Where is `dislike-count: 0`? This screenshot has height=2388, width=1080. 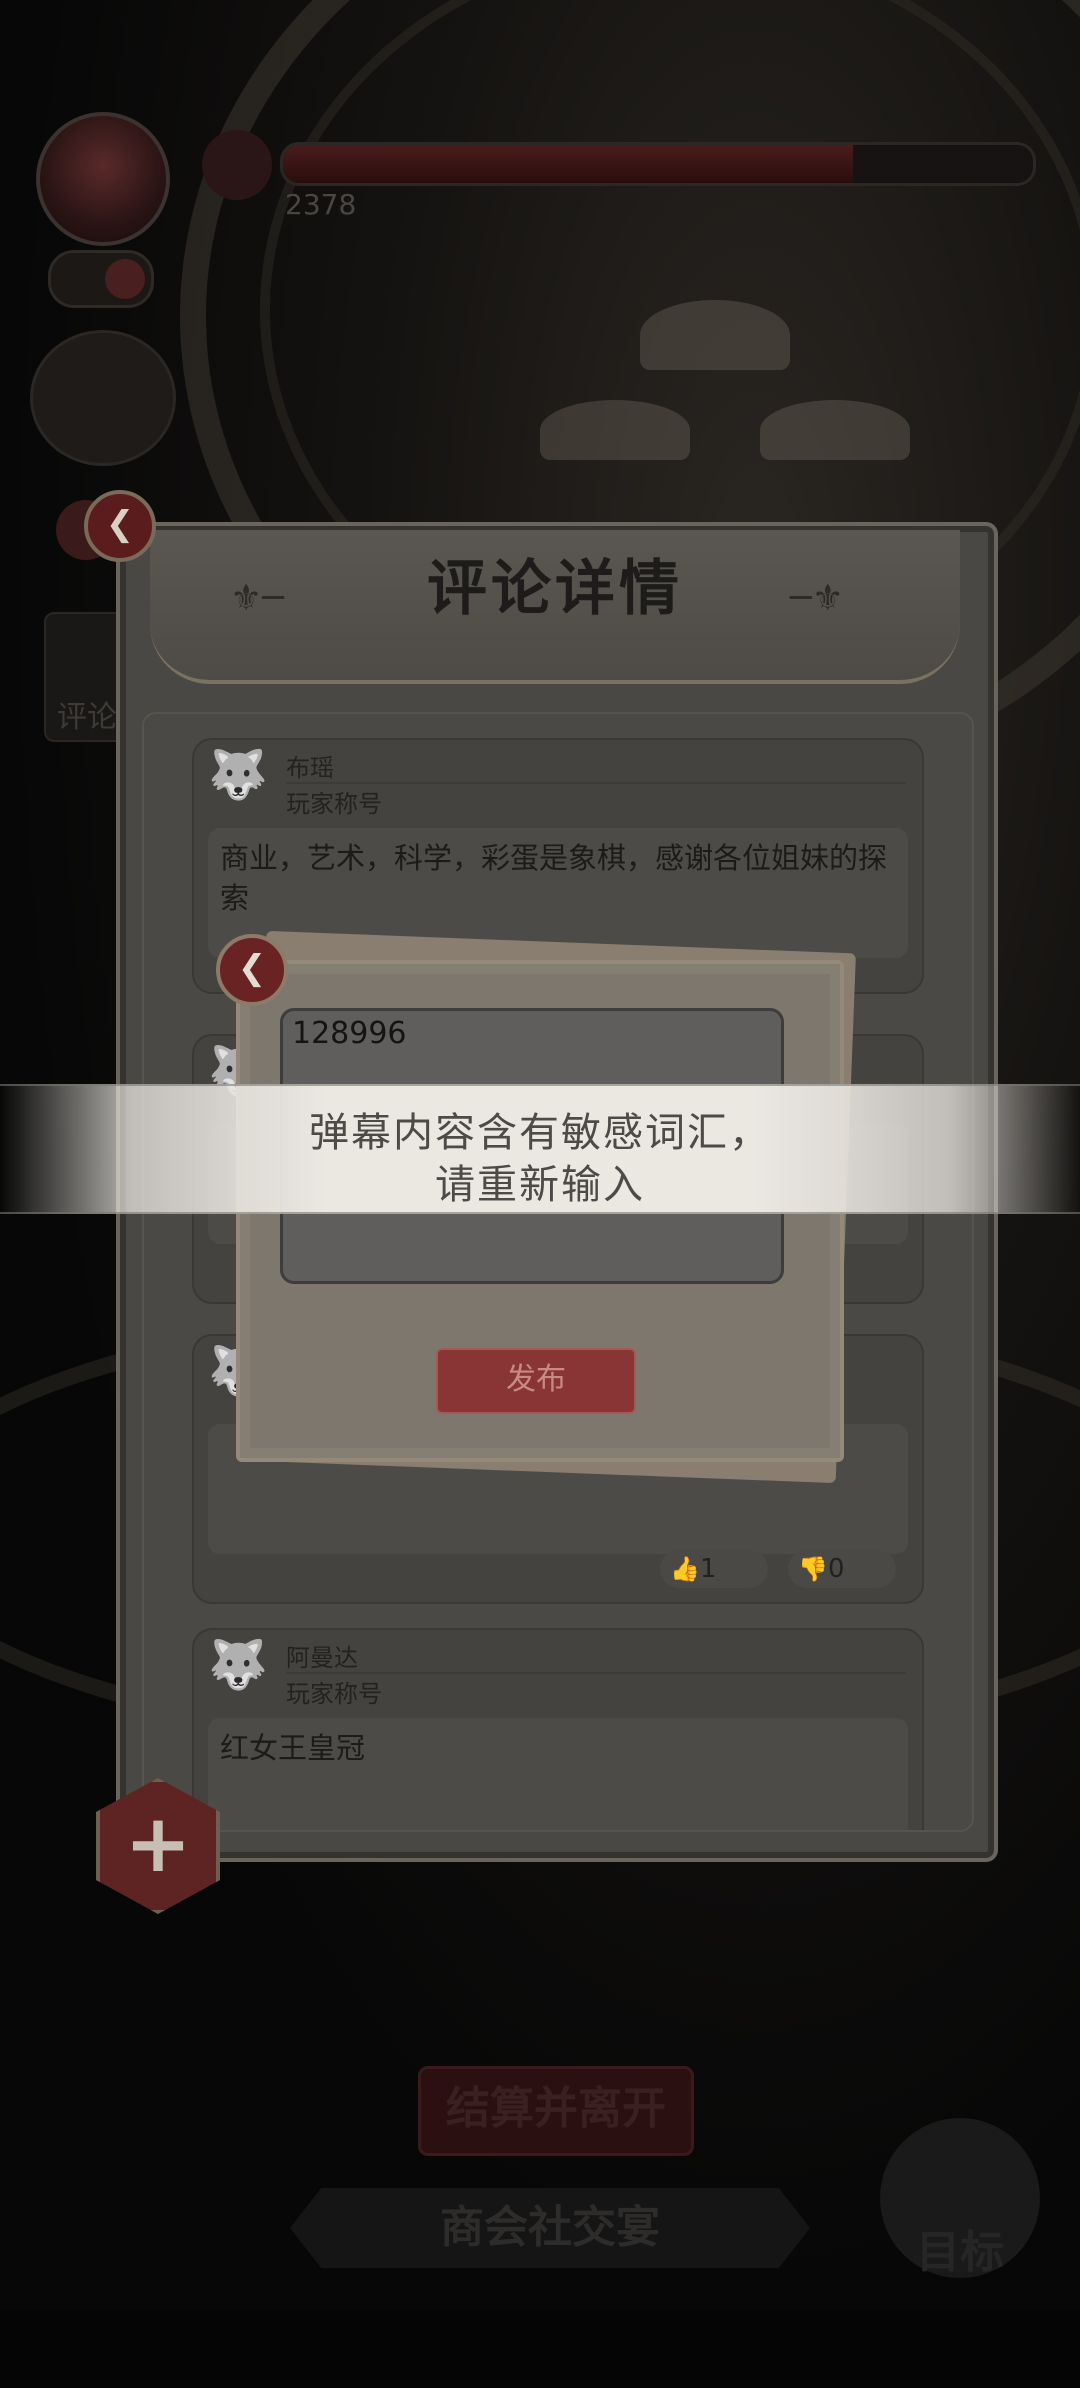 dislike-count: 0 is located at coordinates (836, 1569).